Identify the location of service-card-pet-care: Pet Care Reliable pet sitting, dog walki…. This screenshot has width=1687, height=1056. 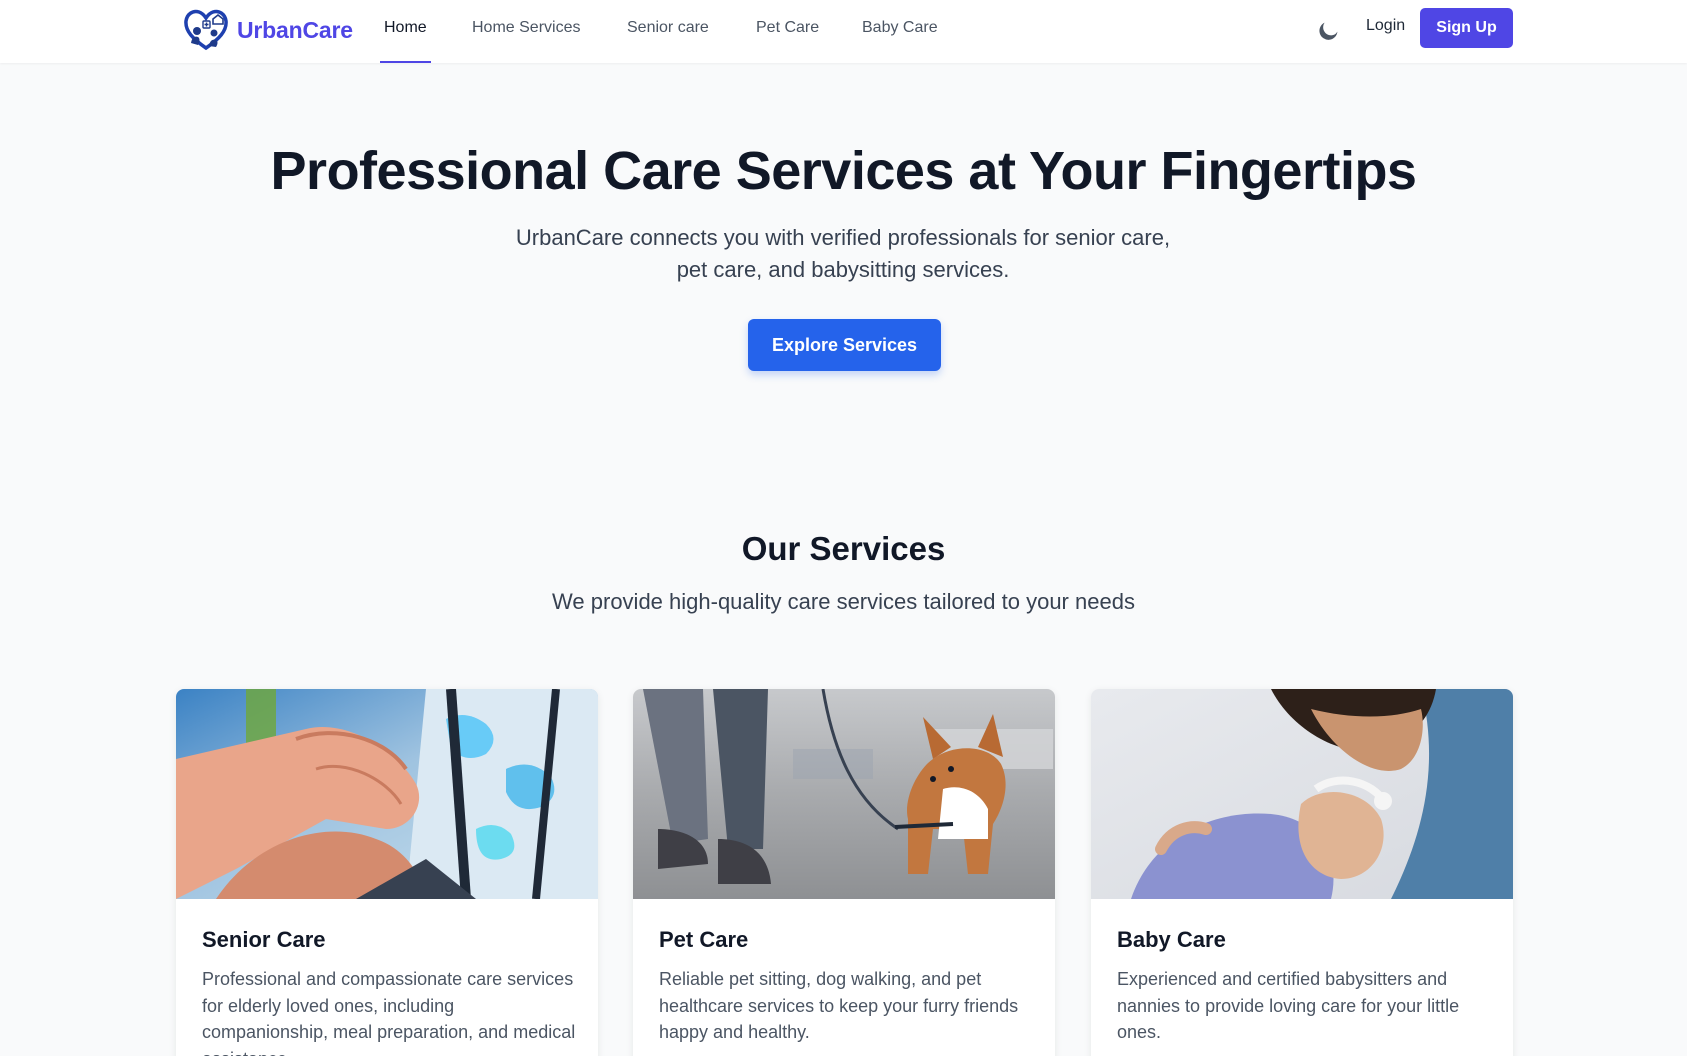
(844, 872).